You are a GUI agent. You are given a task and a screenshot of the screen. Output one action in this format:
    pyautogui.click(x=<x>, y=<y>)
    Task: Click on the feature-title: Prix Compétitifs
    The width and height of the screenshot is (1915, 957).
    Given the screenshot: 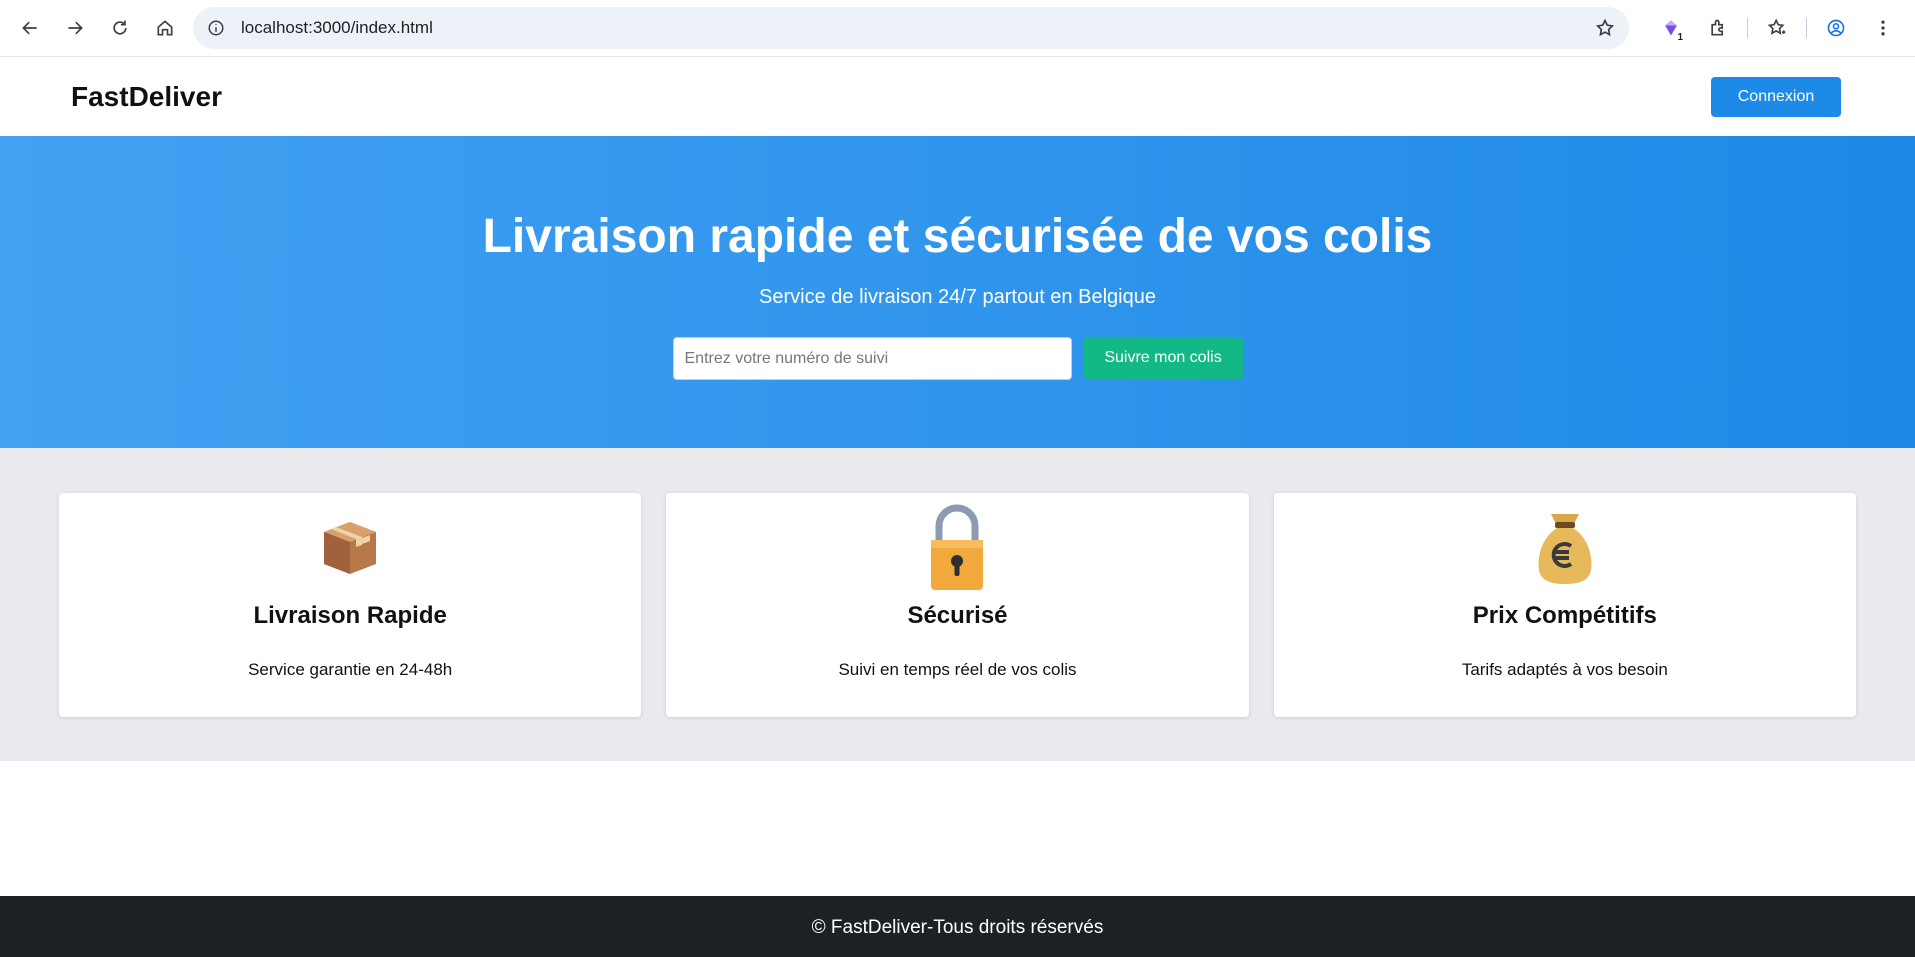 What is the action you would take?
    pyautogui.click(x=1564, y=615)
    